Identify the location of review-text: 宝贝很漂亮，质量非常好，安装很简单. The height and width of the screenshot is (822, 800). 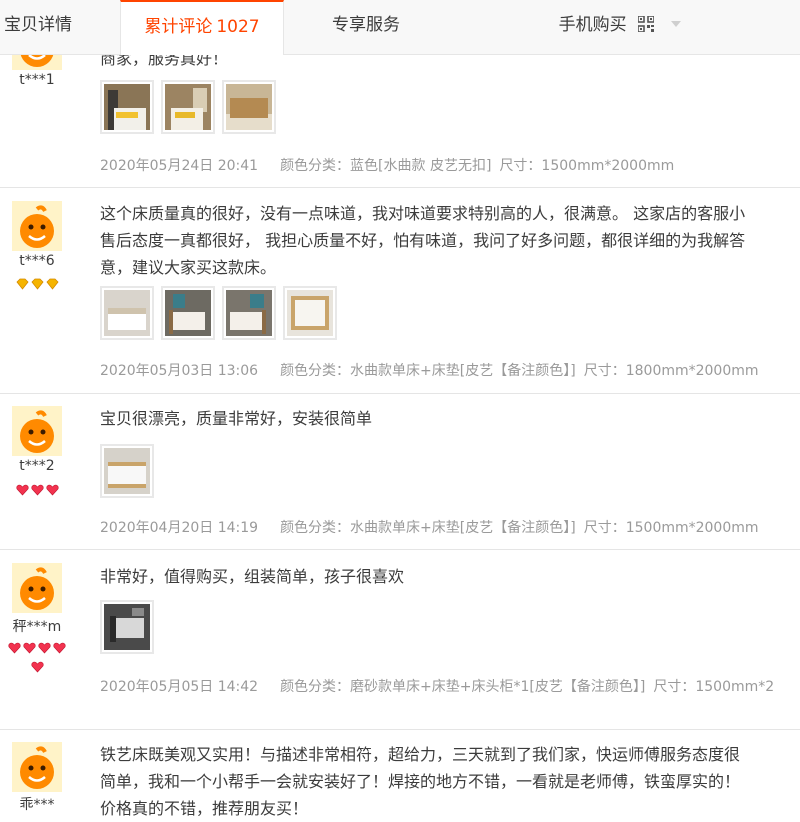
(236, 418).